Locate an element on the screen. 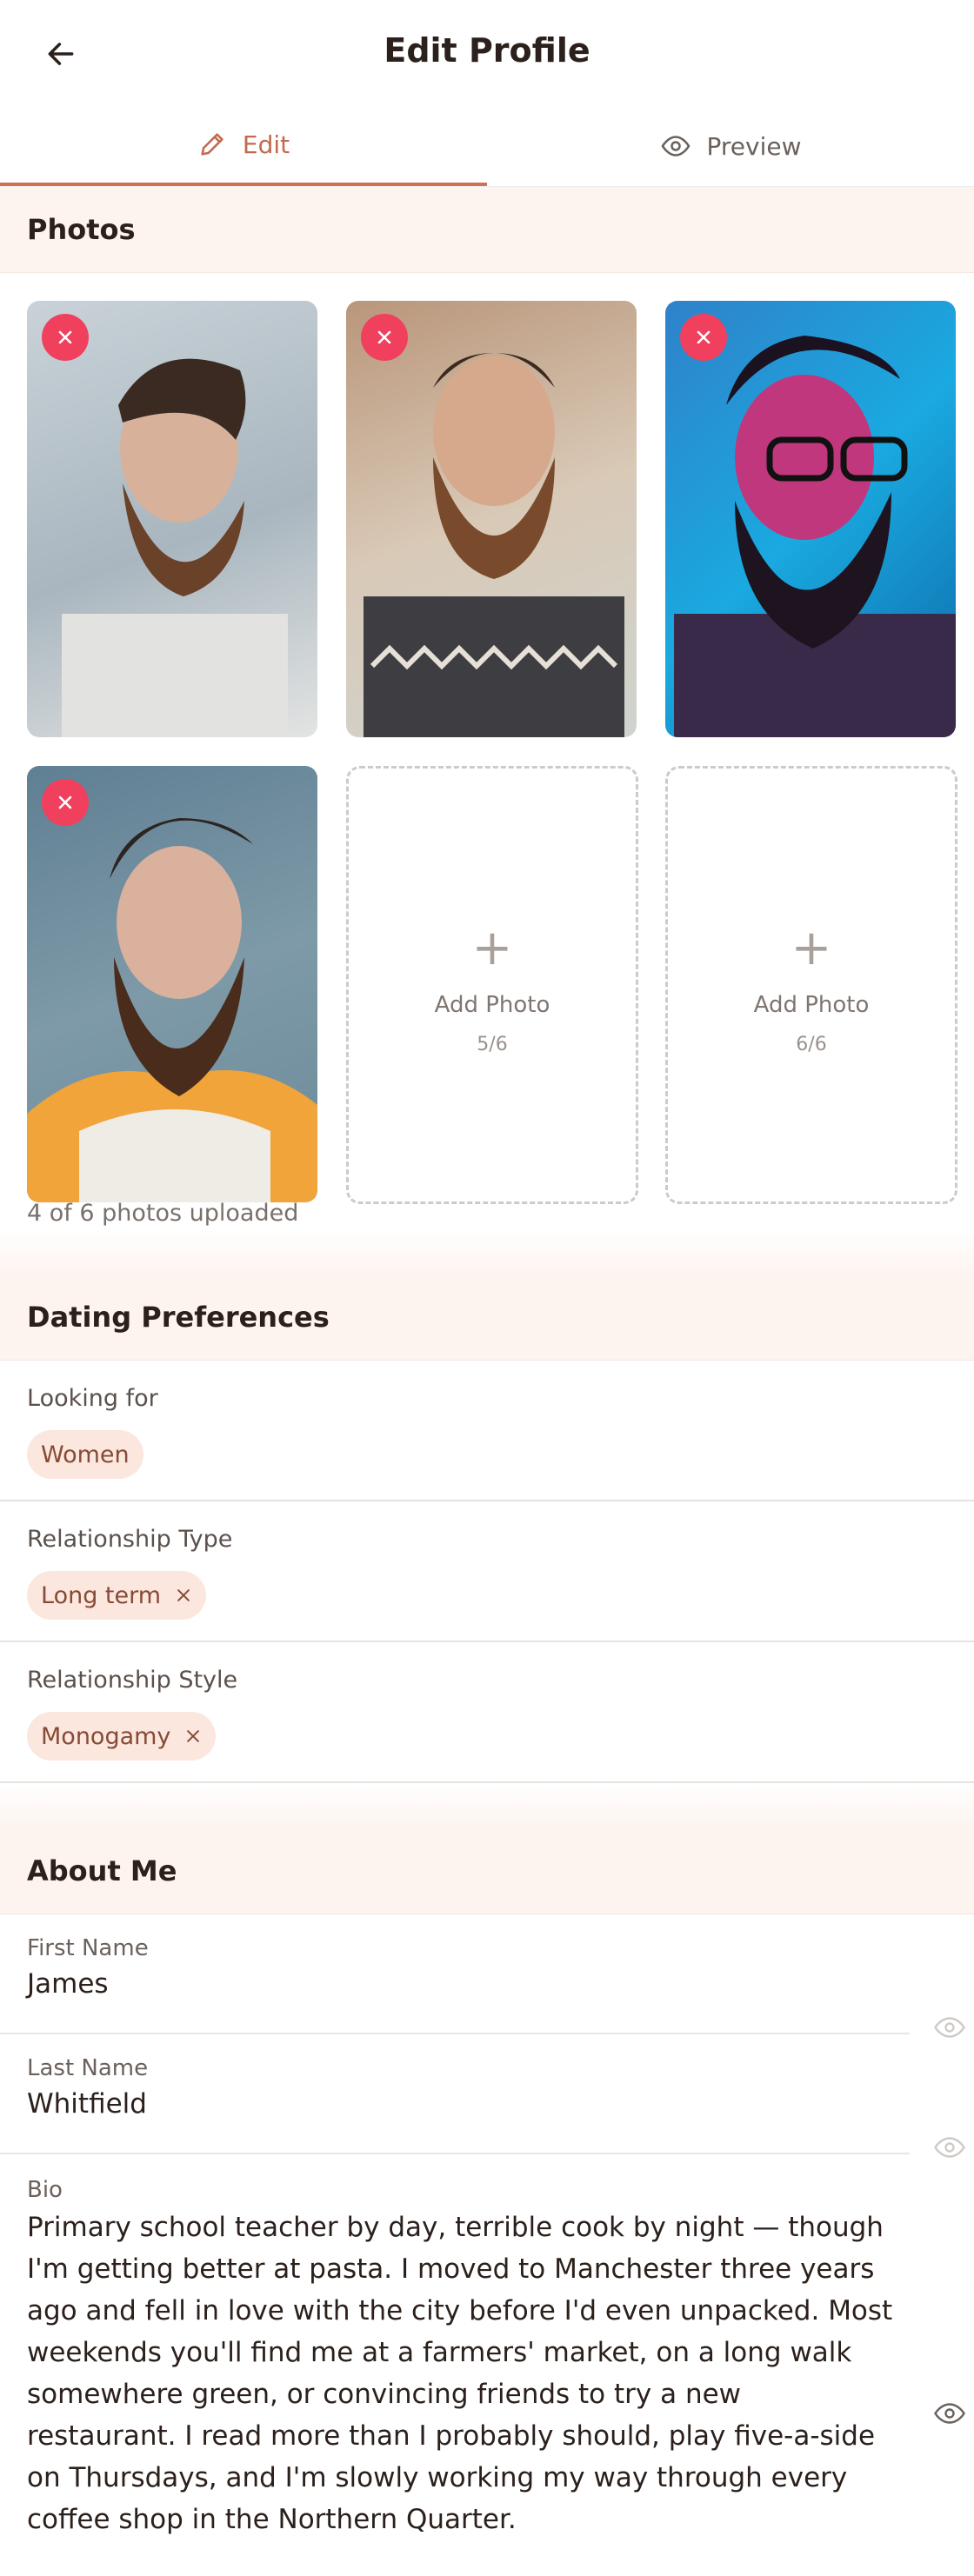 The height and width of the screenshot is (2576, 974). last-name-field: Last Name Whitfield is located at coordinates (455, 2094).